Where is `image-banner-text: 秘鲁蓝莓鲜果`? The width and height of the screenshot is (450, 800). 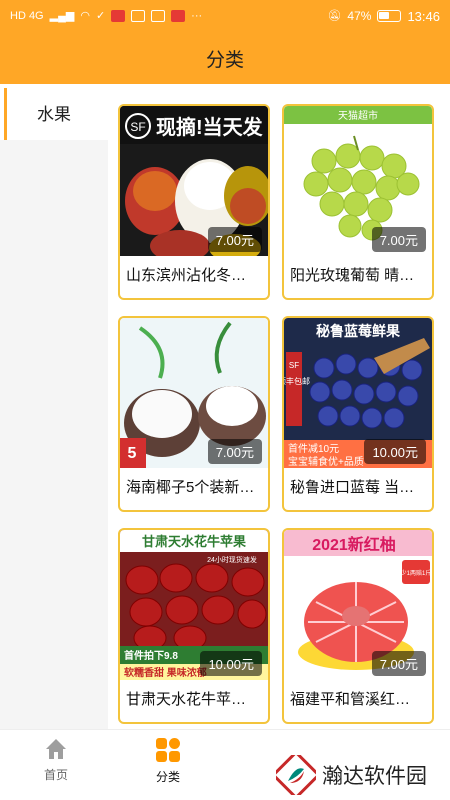
image-banner-text: 秘鲁蓝莓鲜果 is located at coordinates (358, 331).